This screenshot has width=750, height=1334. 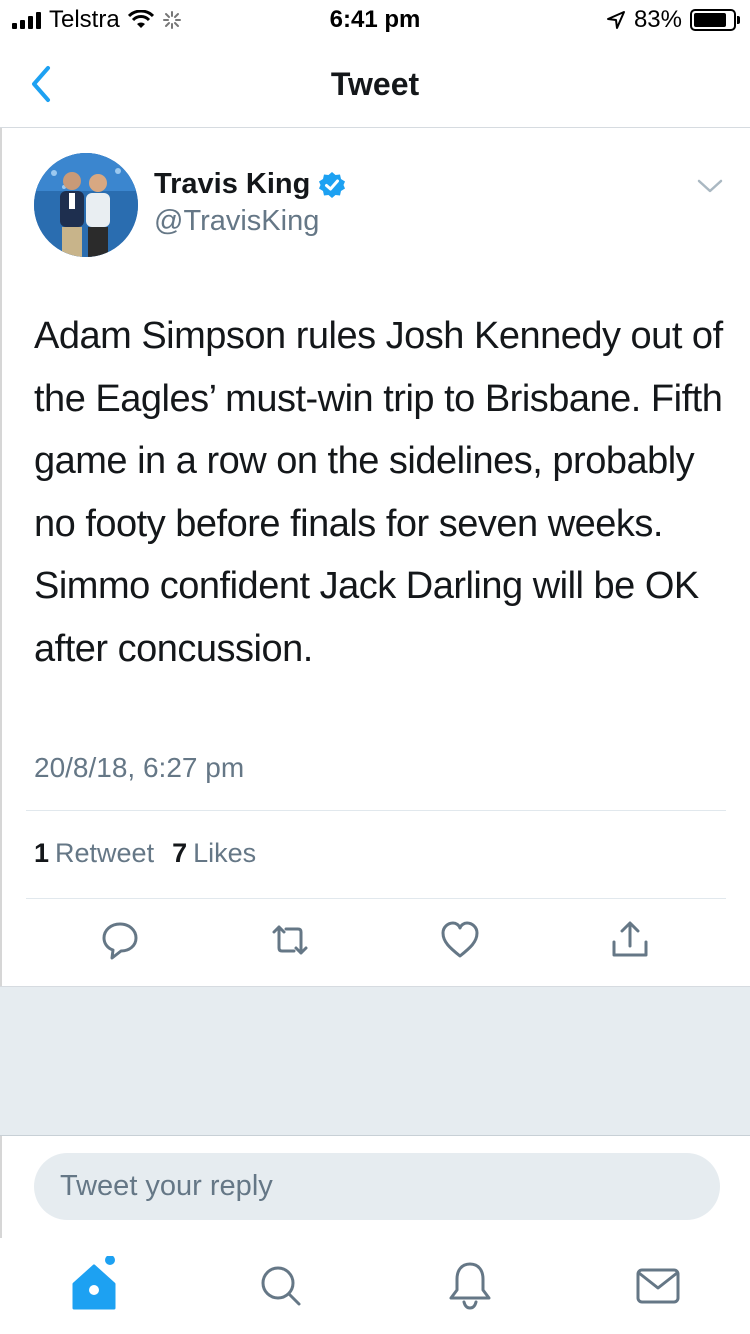 I want to click on battery-percent: 83%, so click(x=657, y=19).